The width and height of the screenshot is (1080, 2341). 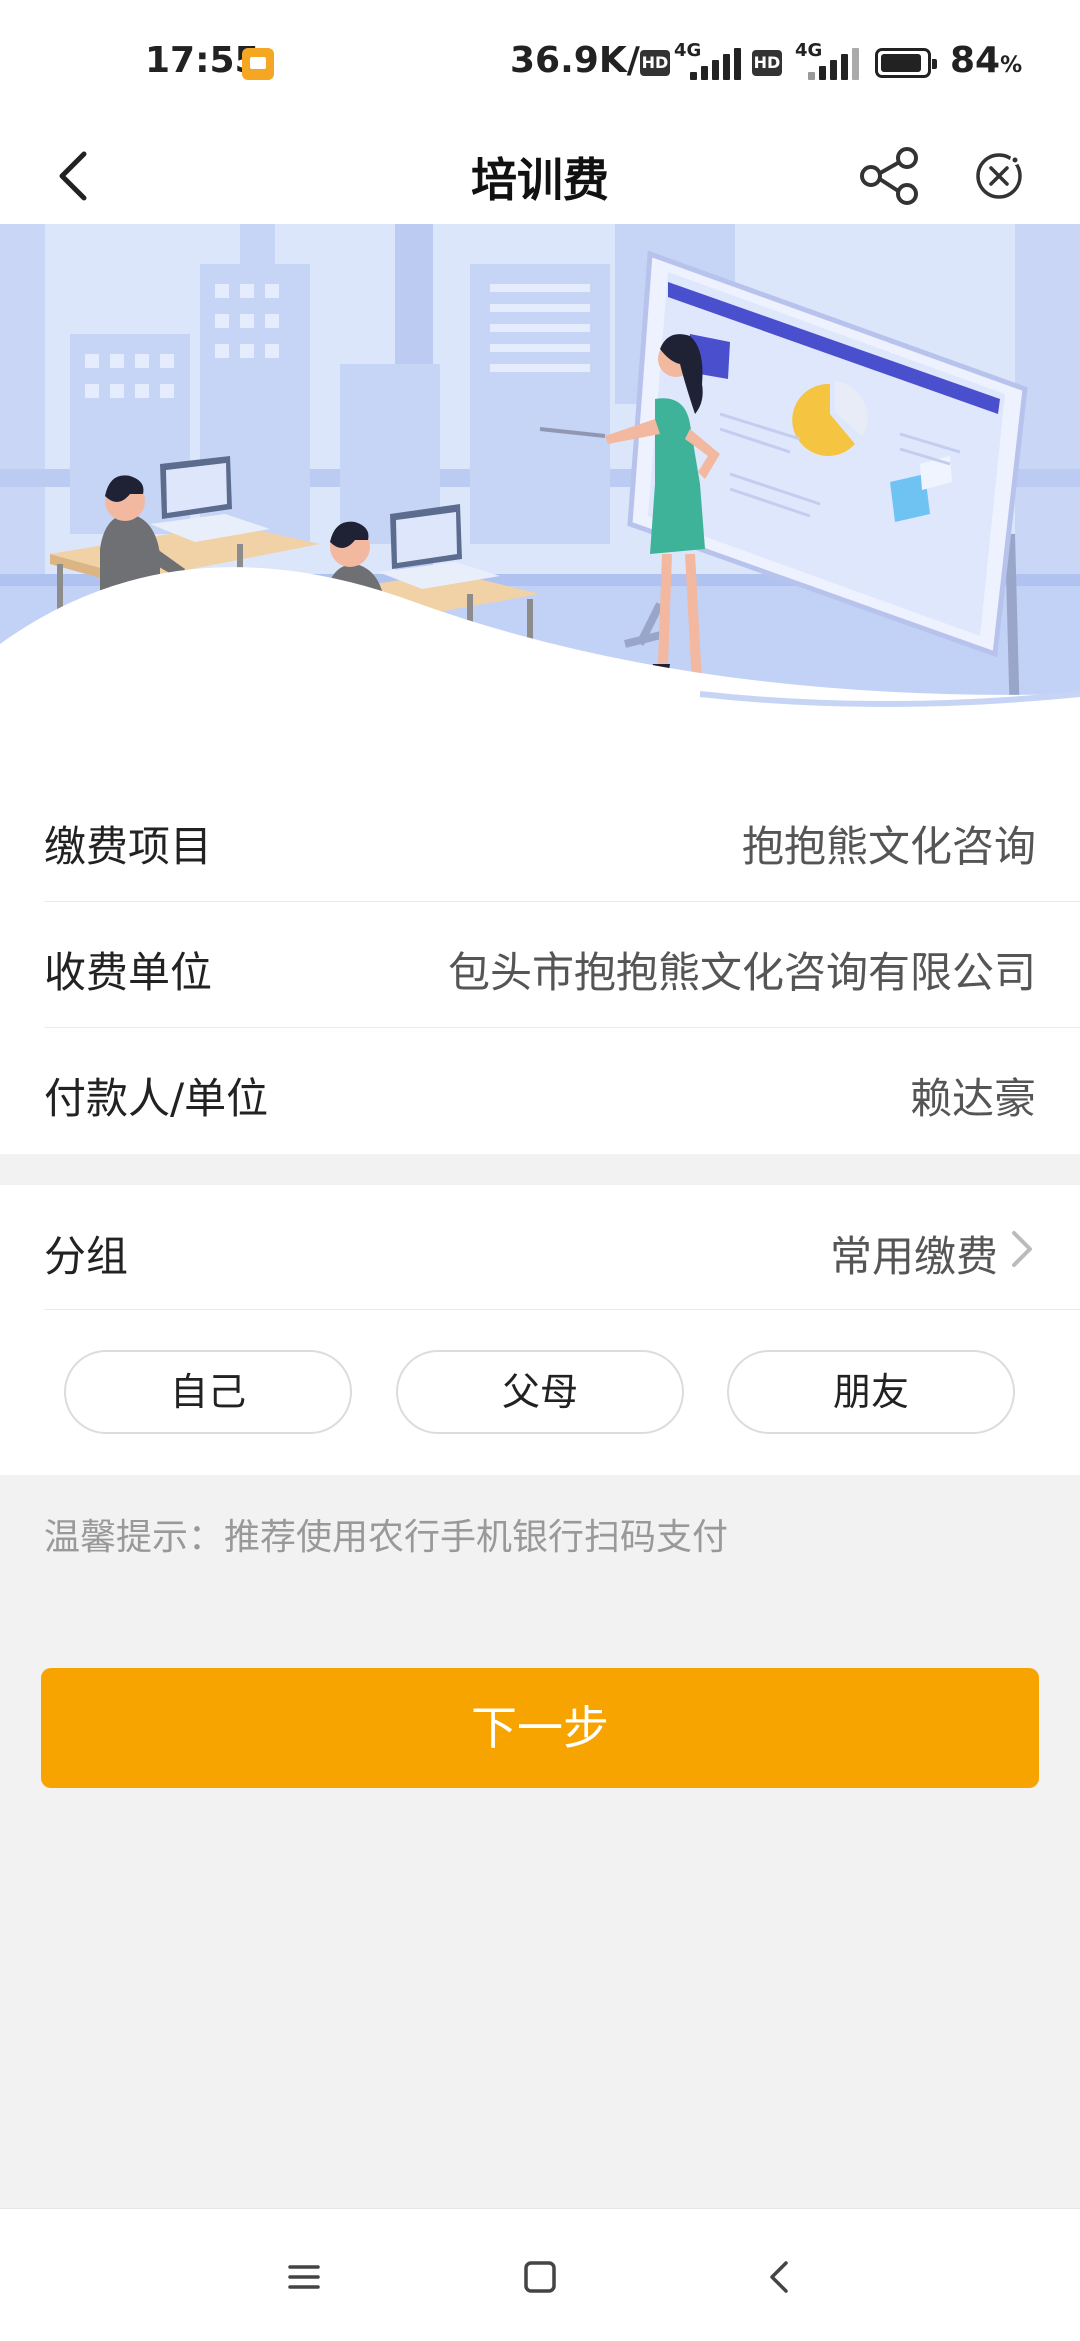 I want to click on info-label: 付款人/单位, so click(x=156, y=1098).